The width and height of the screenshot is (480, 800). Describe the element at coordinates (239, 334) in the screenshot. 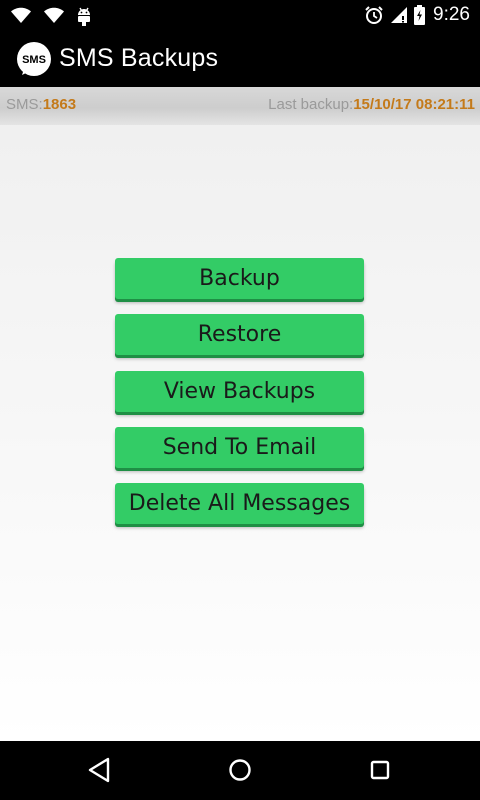

I see `restore-button: Restore` at that location.